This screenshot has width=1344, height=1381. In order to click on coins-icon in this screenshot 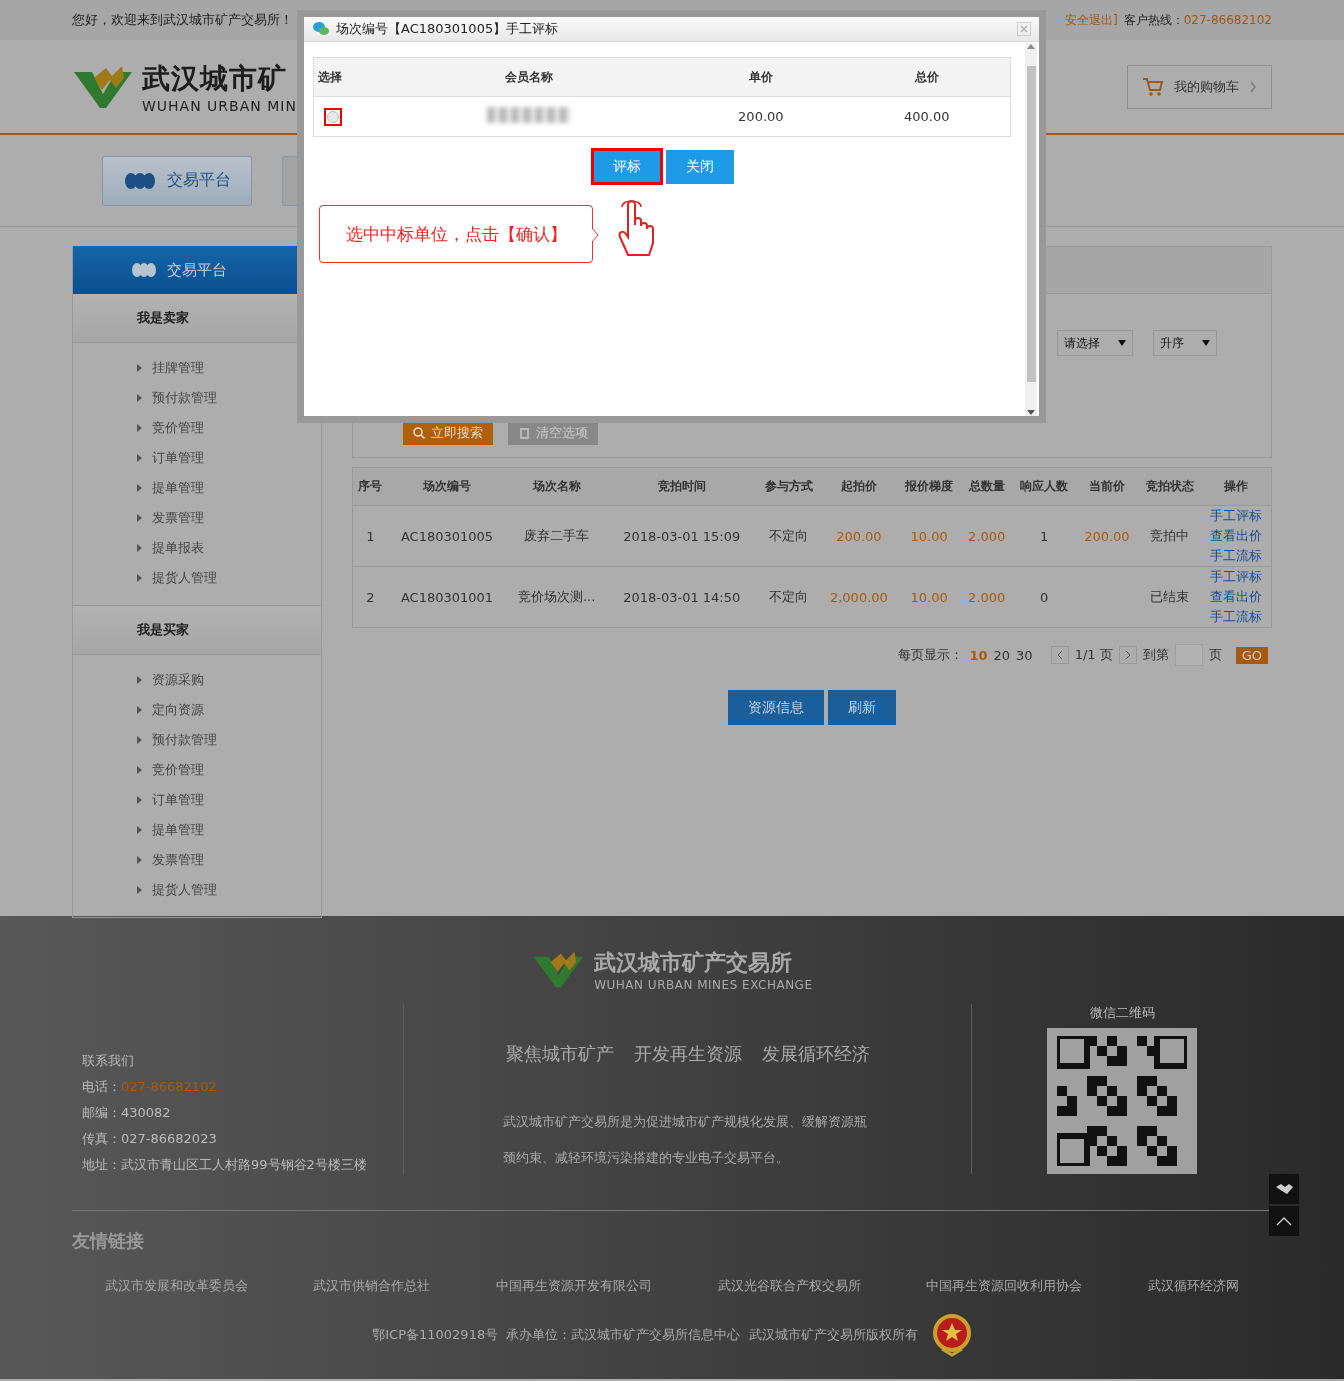, I will do `click(144, 270)`.